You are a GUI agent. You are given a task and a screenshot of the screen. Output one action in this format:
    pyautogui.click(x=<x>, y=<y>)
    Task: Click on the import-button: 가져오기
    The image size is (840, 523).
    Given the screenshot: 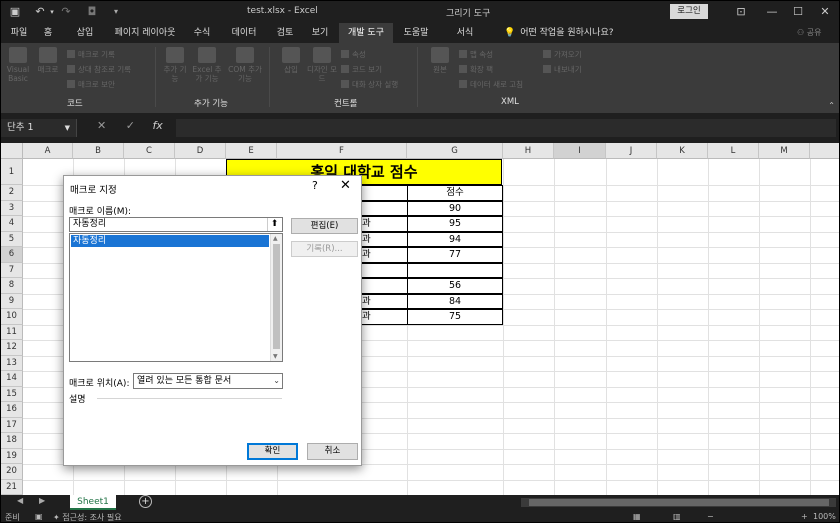 What is the action you would take?
    pyautogui.click(x=562, y=54)
    